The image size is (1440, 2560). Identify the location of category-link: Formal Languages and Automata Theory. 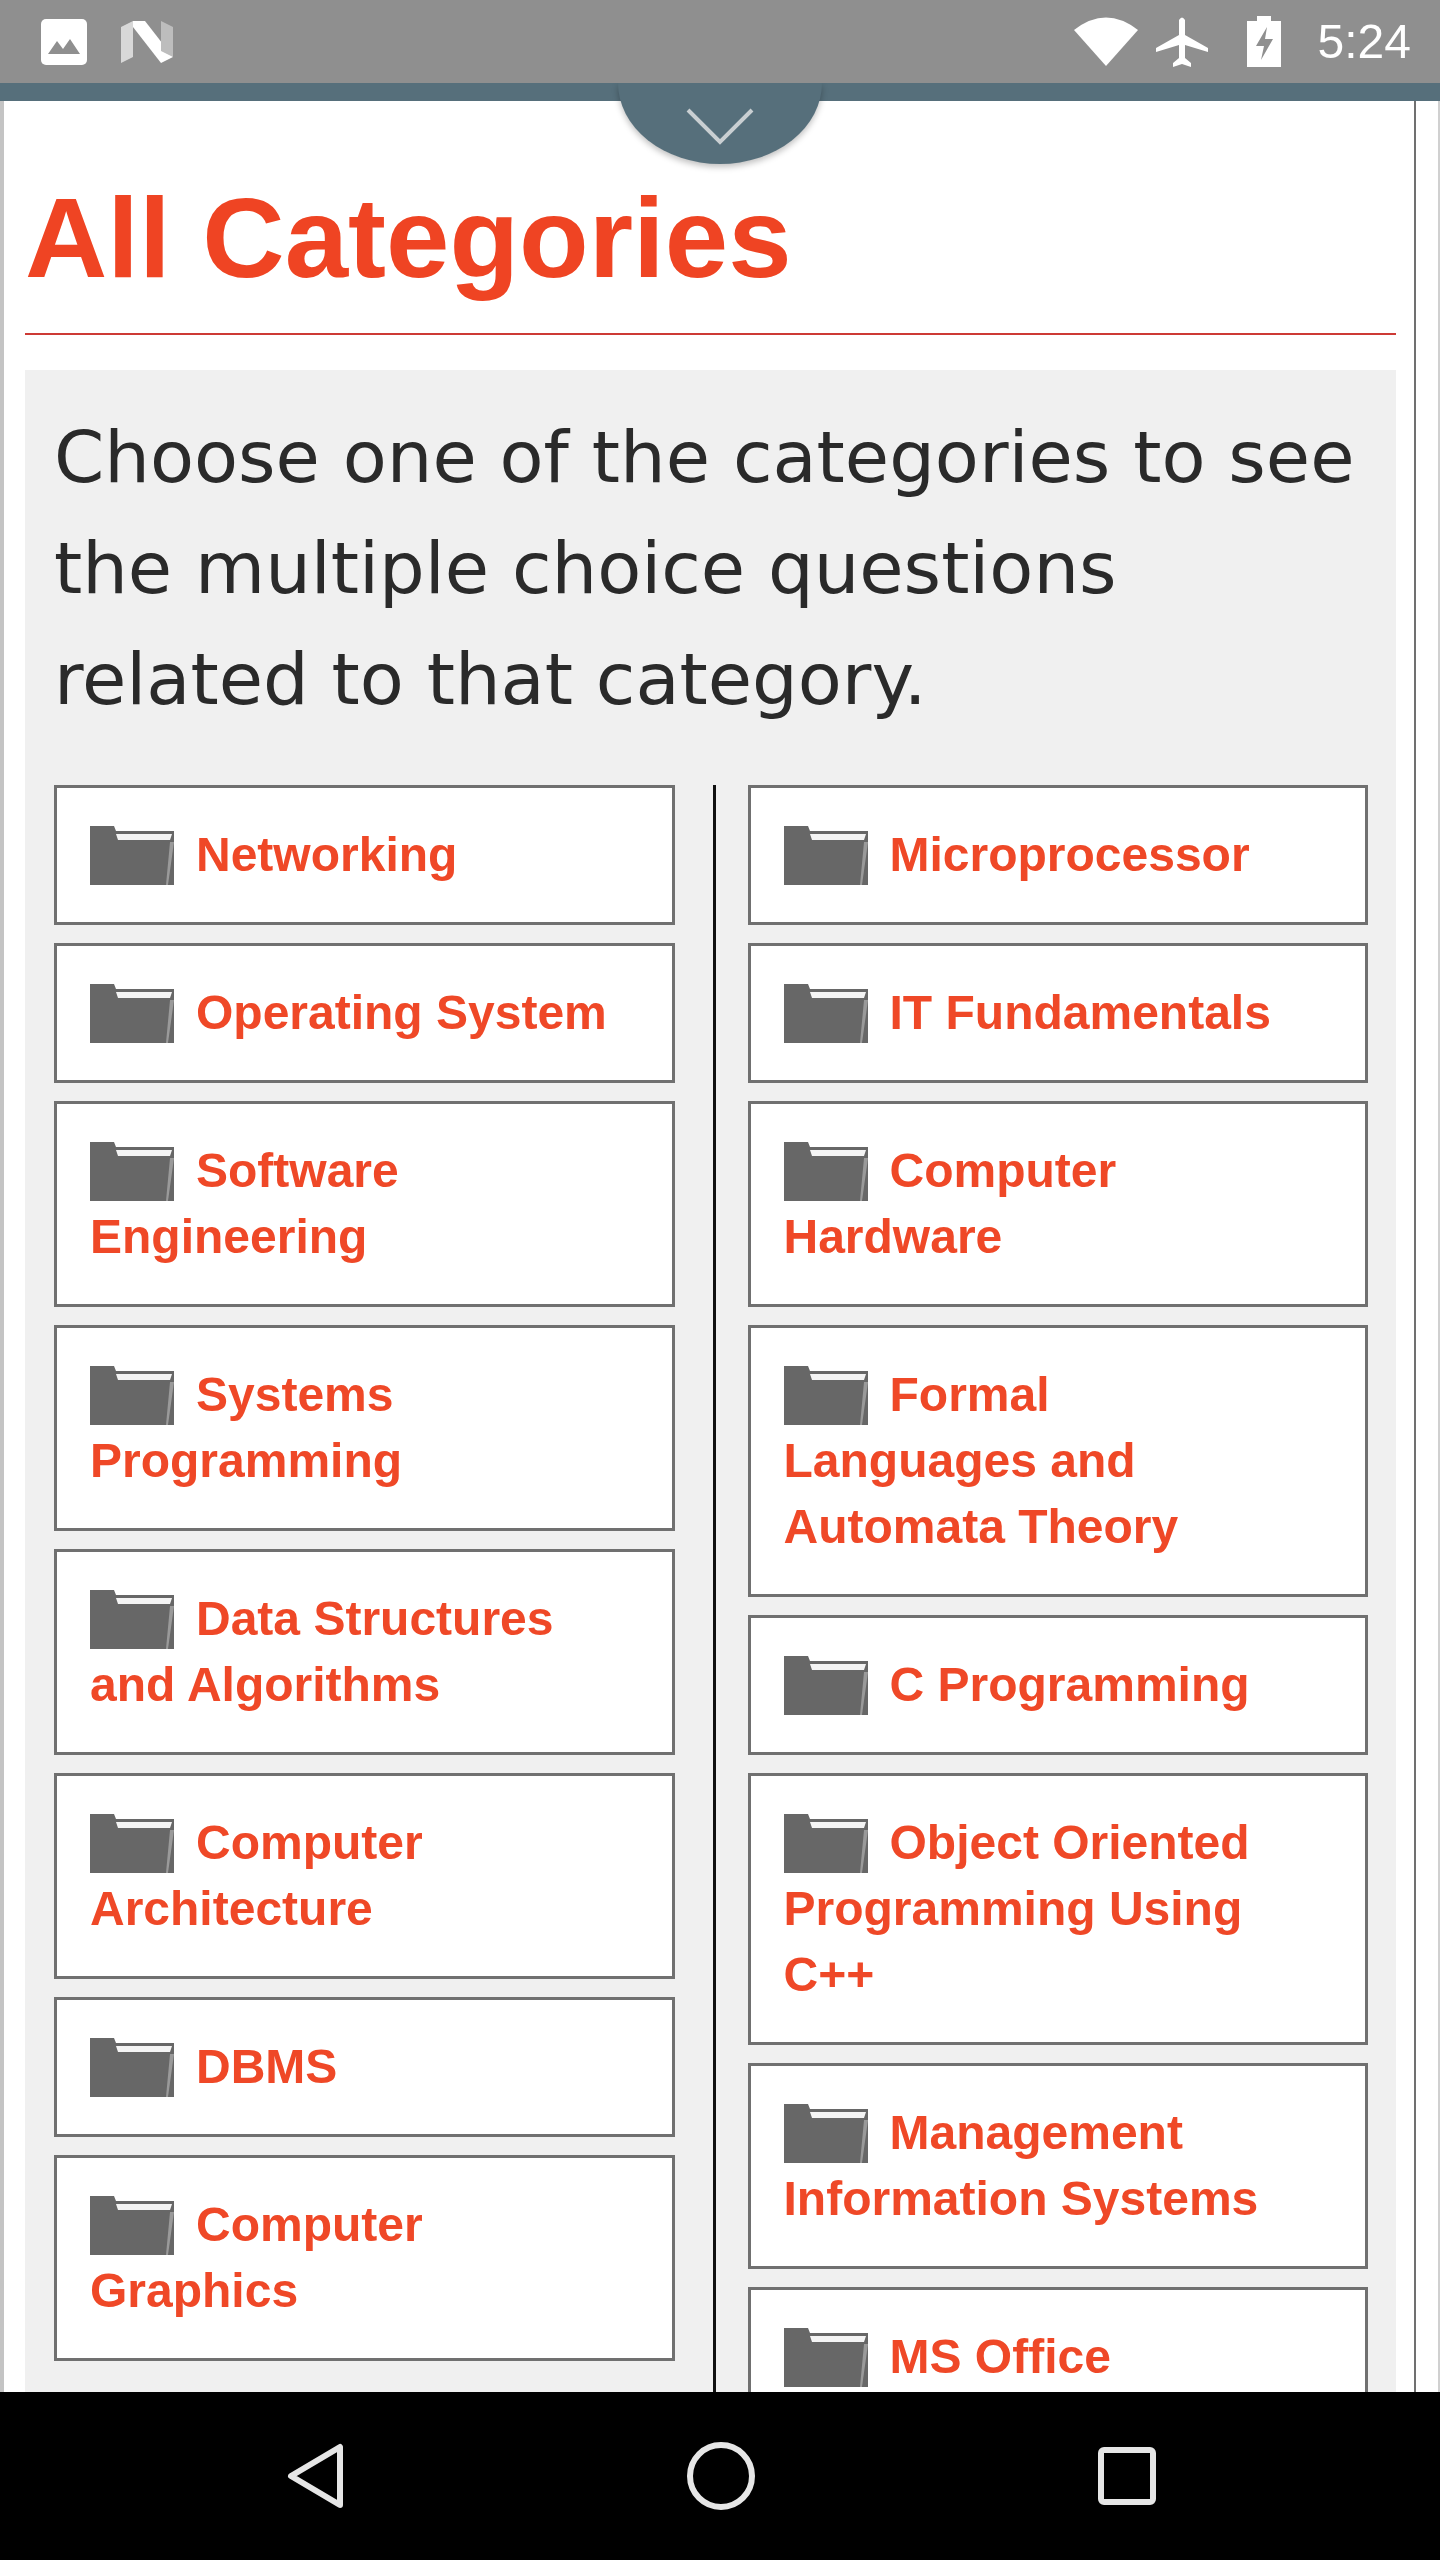
(1057, 1461).